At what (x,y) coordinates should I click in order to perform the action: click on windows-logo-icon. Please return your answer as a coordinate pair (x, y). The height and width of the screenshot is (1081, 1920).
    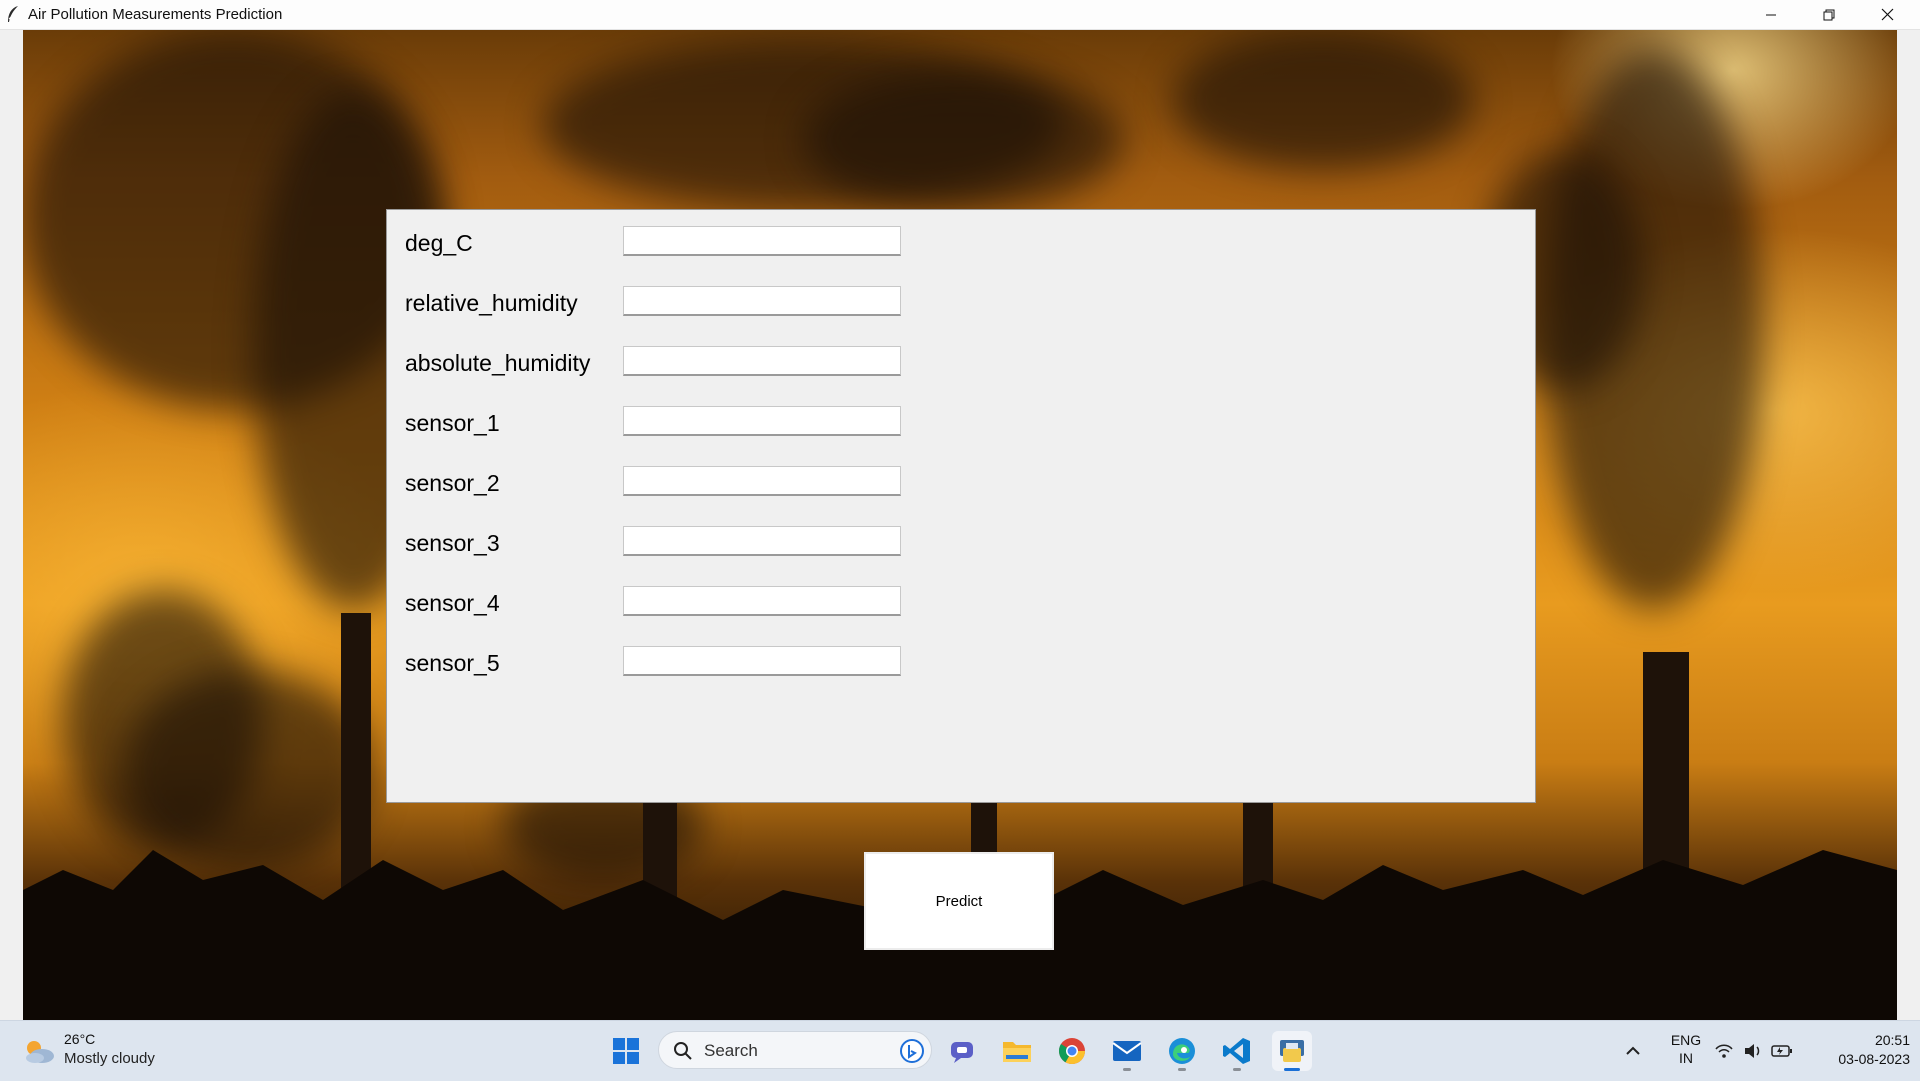
    Looking at the image, I should click on (626, 1051).